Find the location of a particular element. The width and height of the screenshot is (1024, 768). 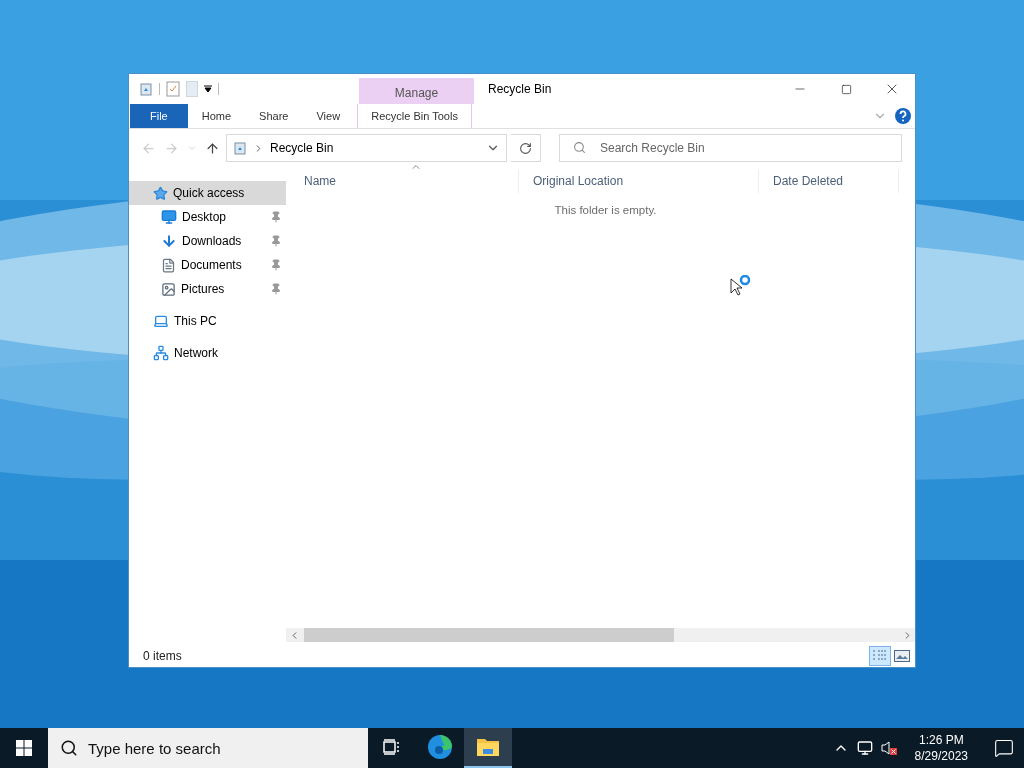

refresh-icon is located at coordinates (525, 148).